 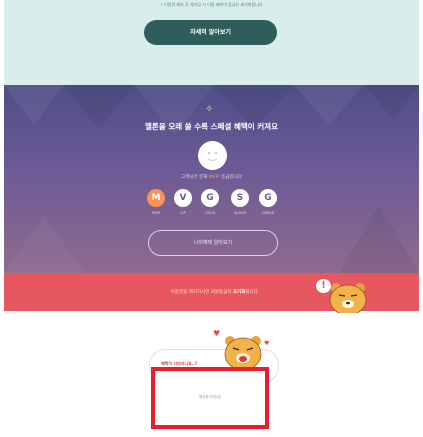 I want to click on grade-badge-green: G, so click(x=268, y=198).